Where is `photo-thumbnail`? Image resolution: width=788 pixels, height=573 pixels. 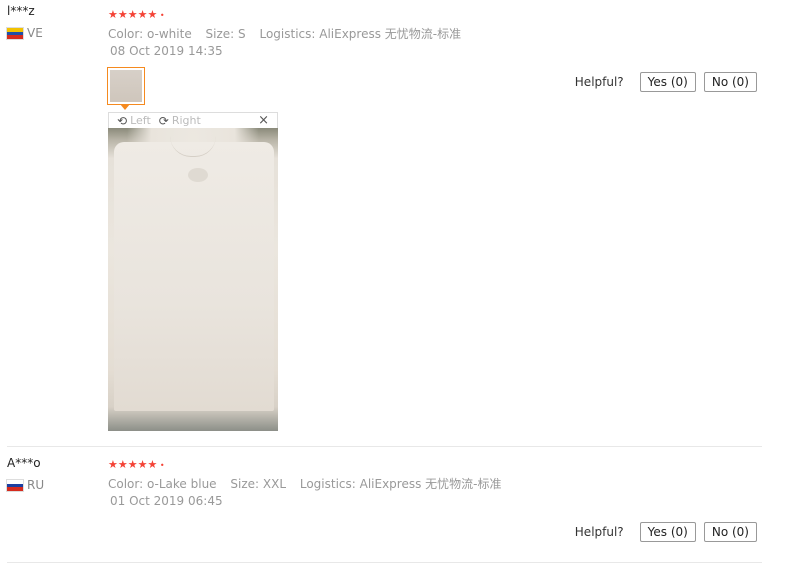
photo-thumbnail is located at coordinates (126, 86).